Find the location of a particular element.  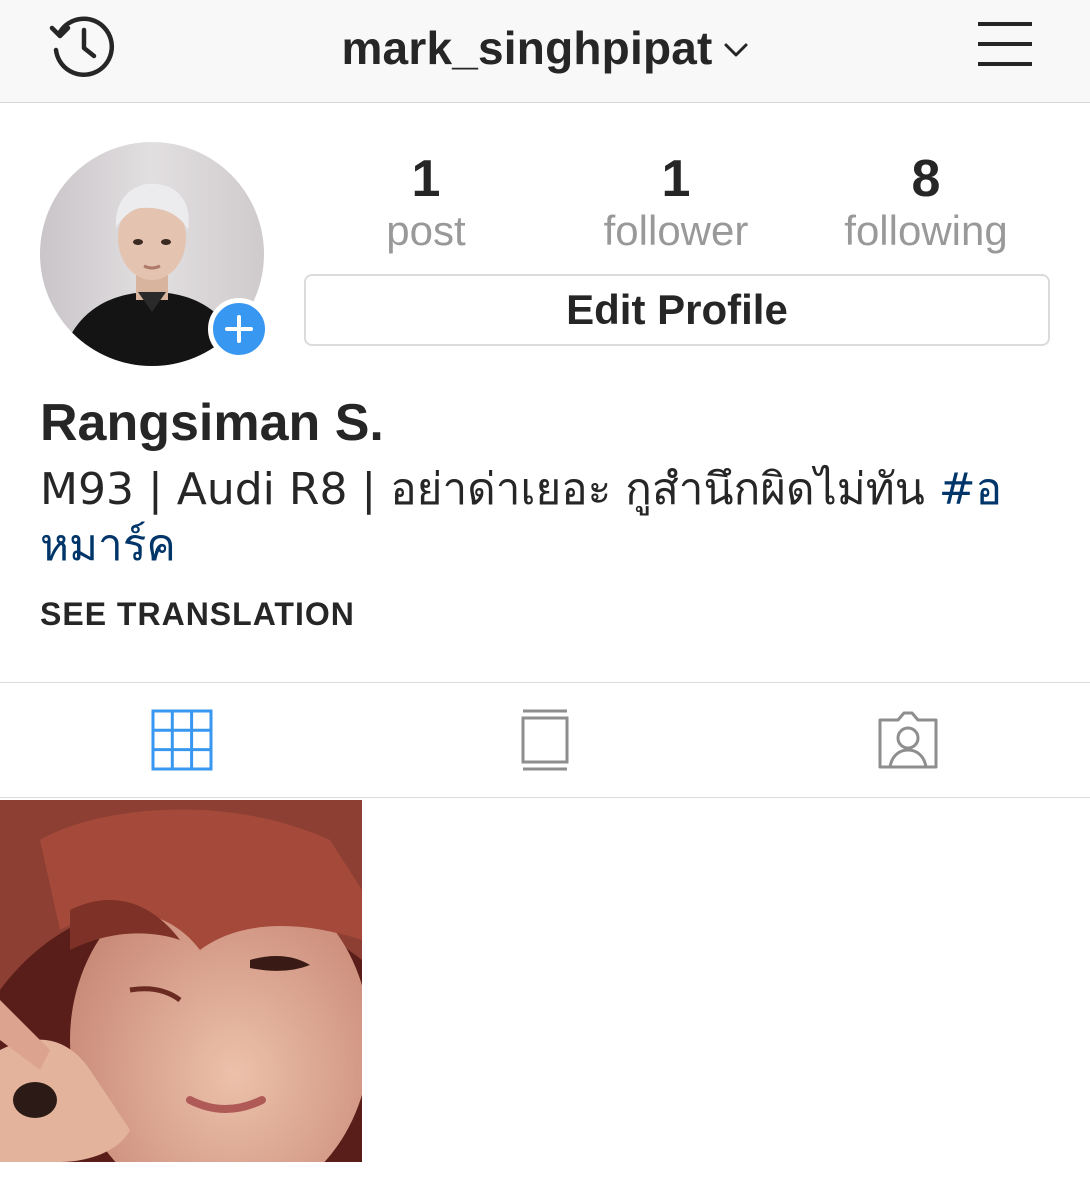

tab-grid is located at coordinates (182, 740).